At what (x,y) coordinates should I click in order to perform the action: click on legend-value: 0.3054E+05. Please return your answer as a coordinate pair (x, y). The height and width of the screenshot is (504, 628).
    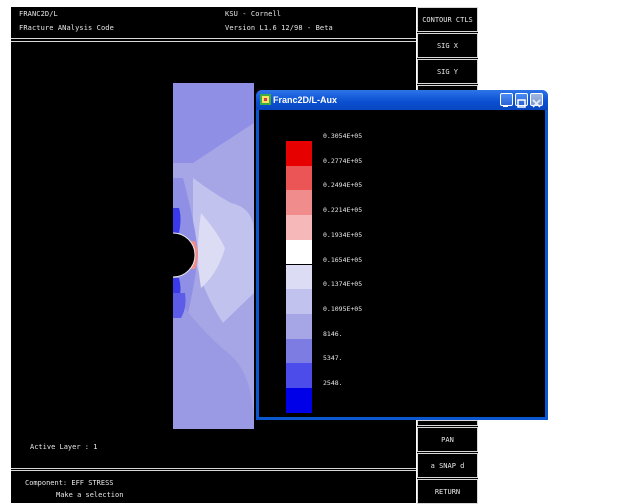
    Looking at the image, I should click on (343, 136).